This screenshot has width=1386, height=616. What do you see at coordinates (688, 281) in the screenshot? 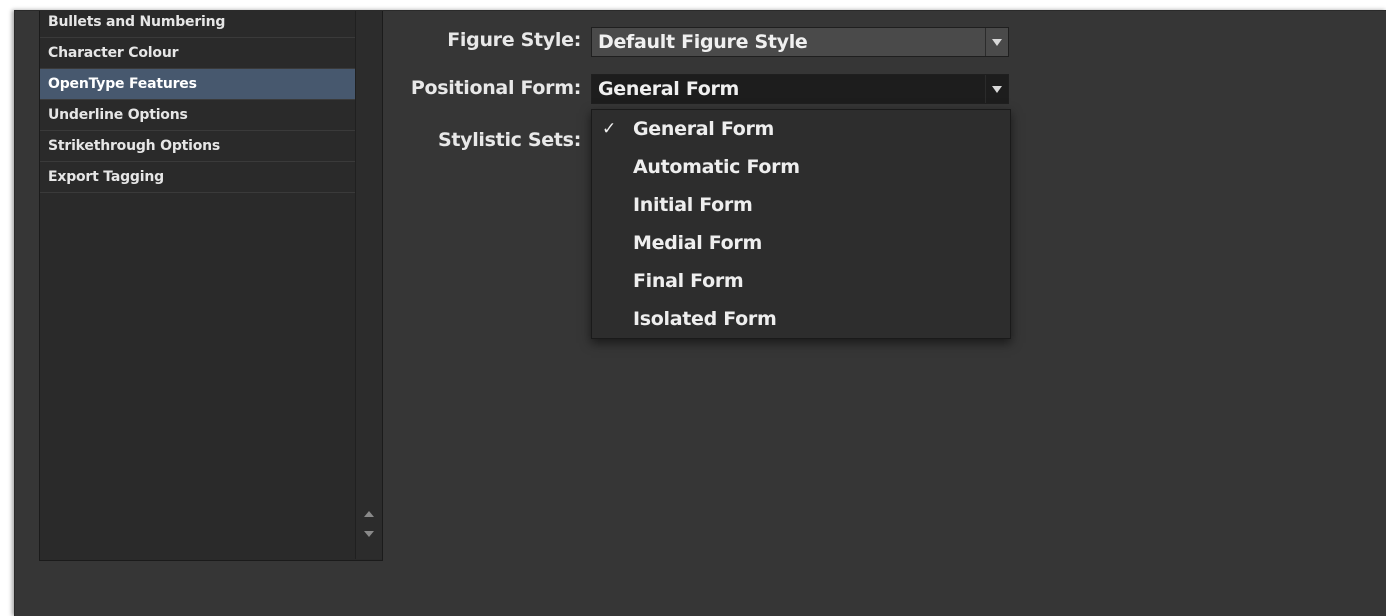
I see `menu-item-label: Final Form` at bounding box center [688, 281].